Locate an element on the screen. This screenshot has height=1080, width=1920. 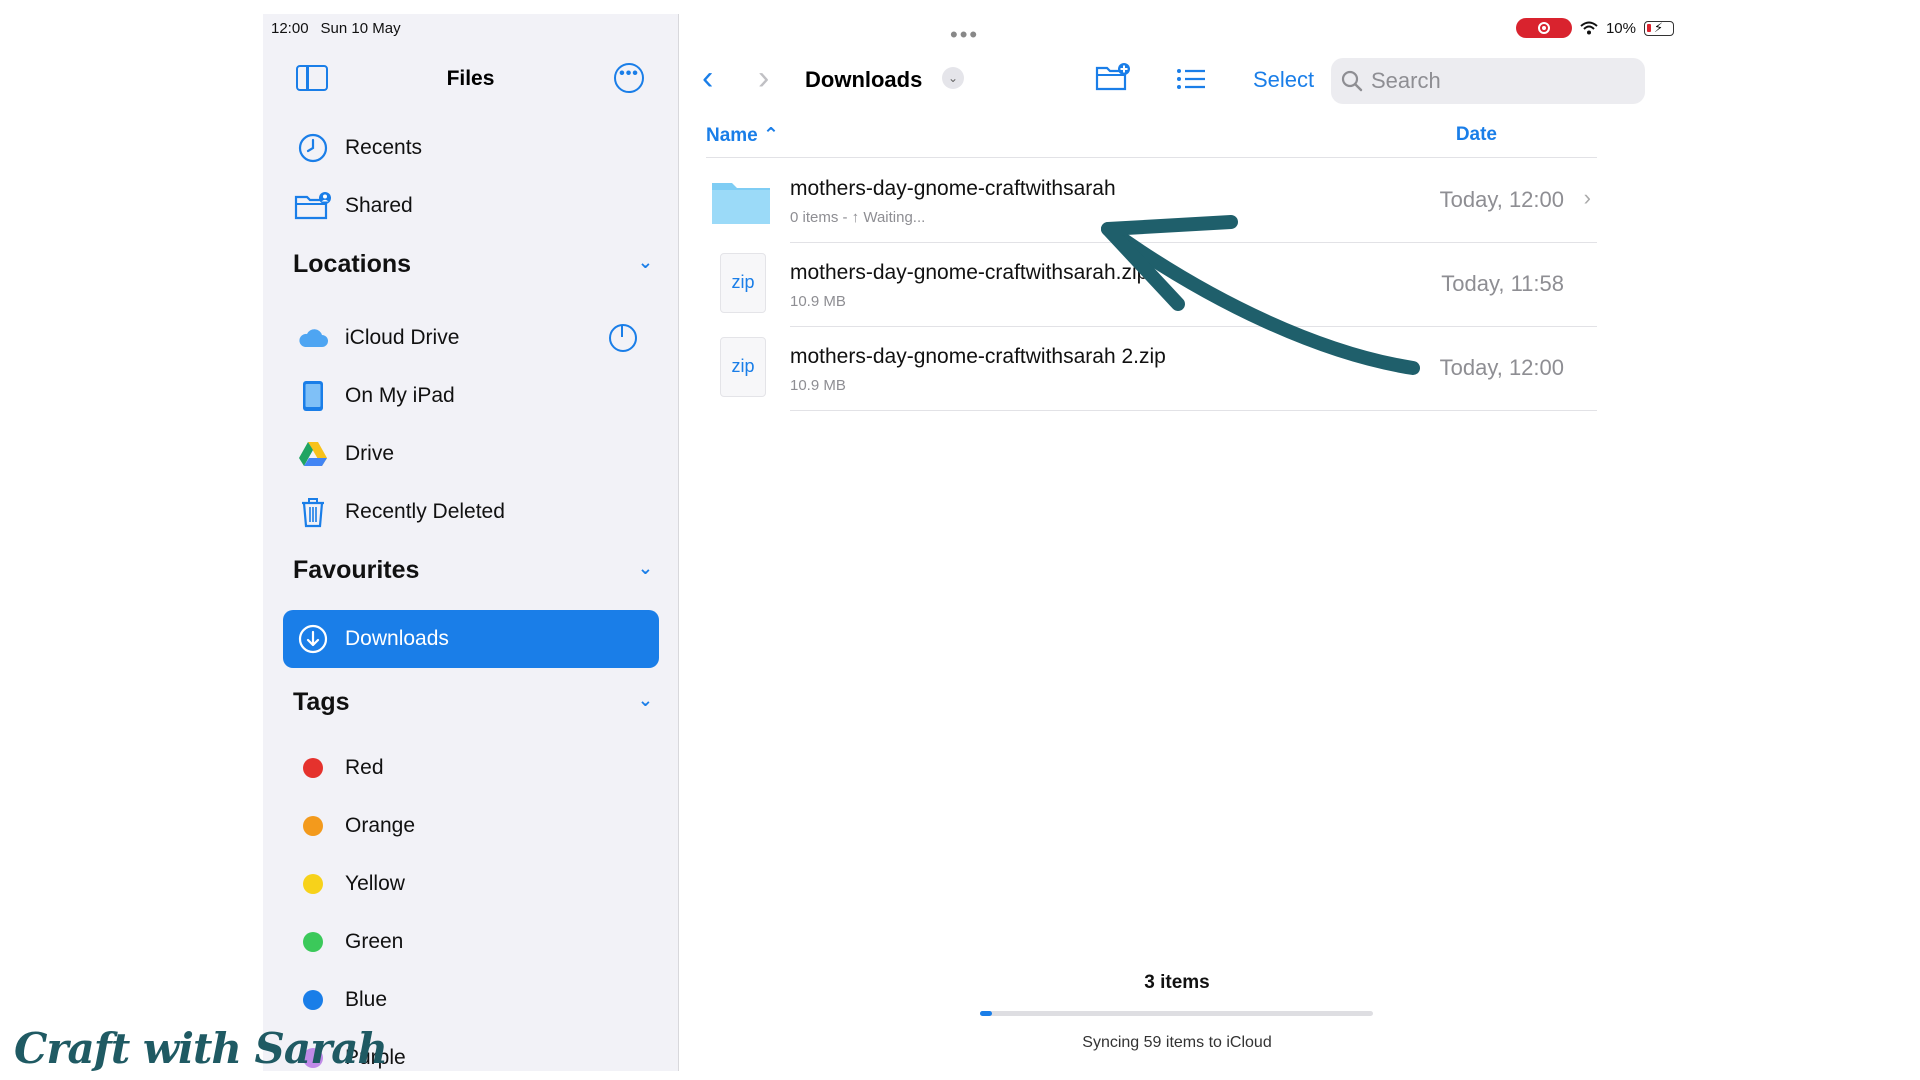
sidebar-item-tag-red: Red is located at coordinates (473, 768).